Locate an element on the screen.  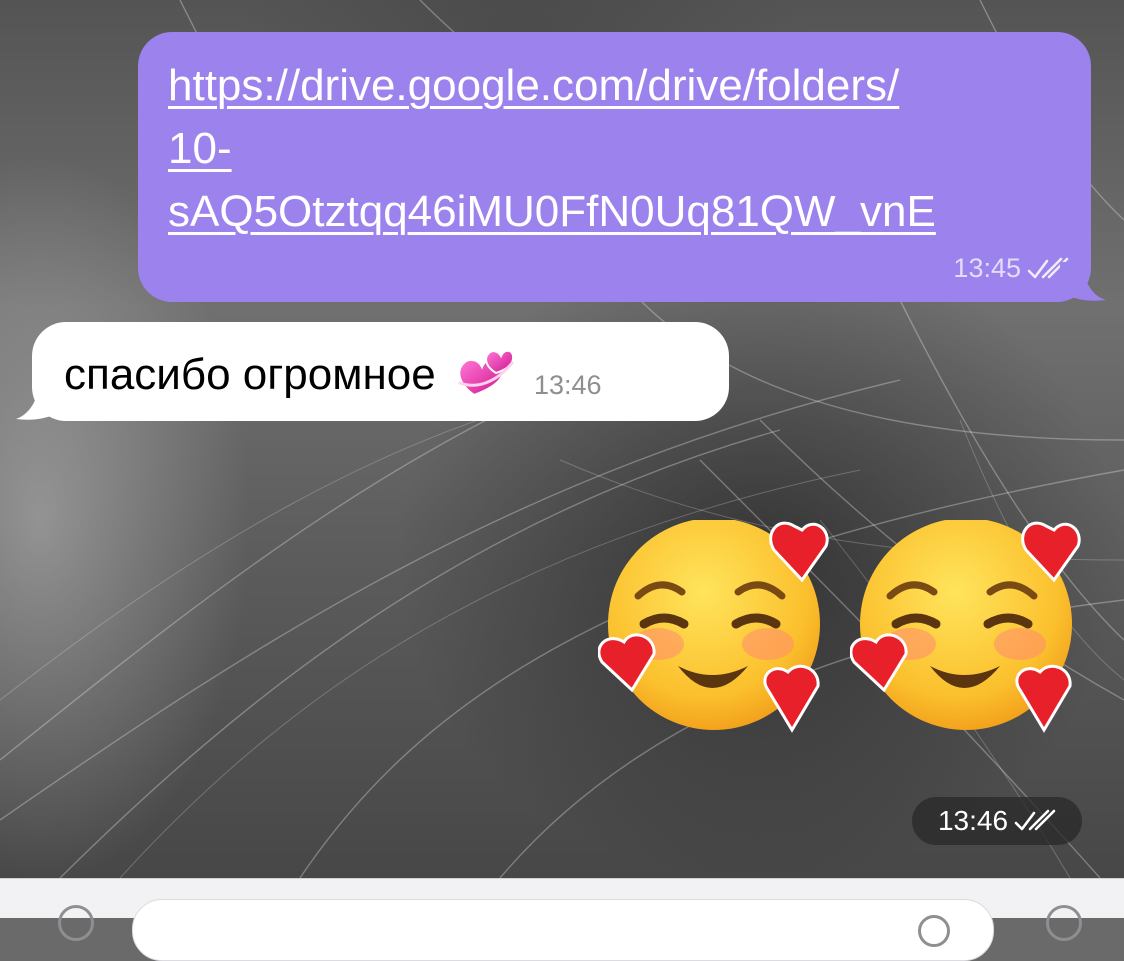
drive-link-line-1: https://drive.google.com/drive/folders/ is located at coordinates (614, 85).